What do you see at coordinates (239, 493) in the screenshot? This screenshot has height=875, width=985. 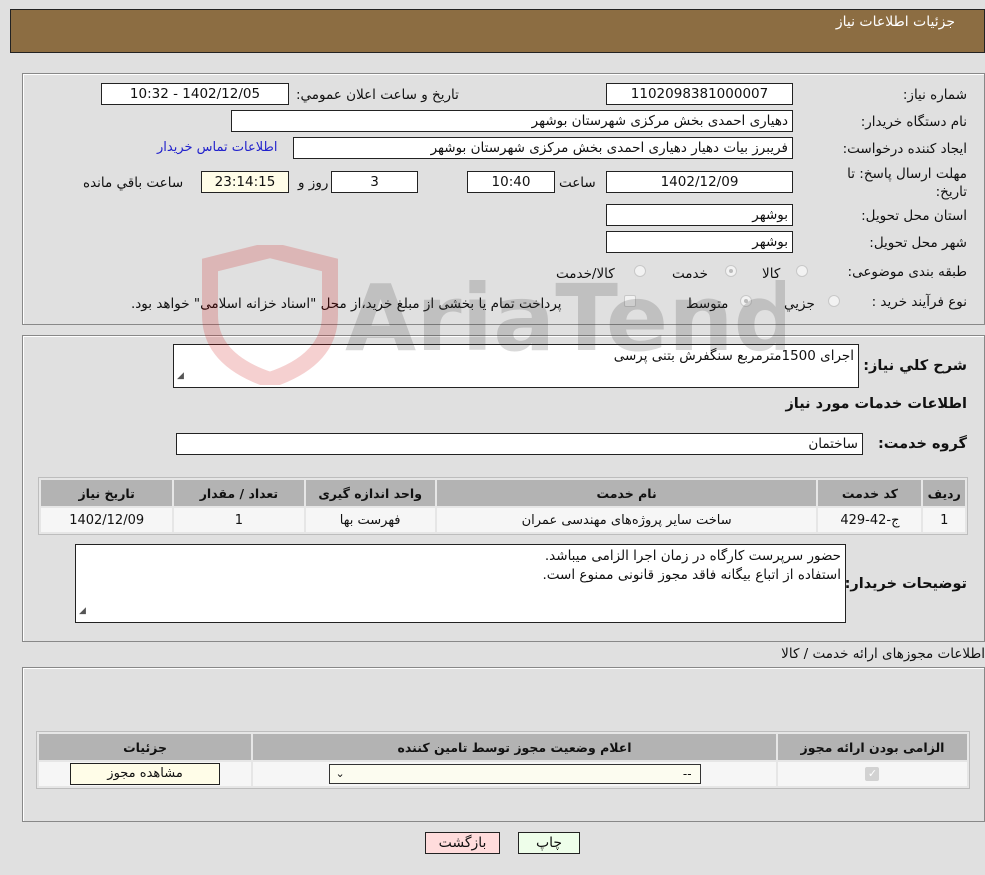 I see `col-quantity: تعداد / مقدار` at bounding box center [239, 493].